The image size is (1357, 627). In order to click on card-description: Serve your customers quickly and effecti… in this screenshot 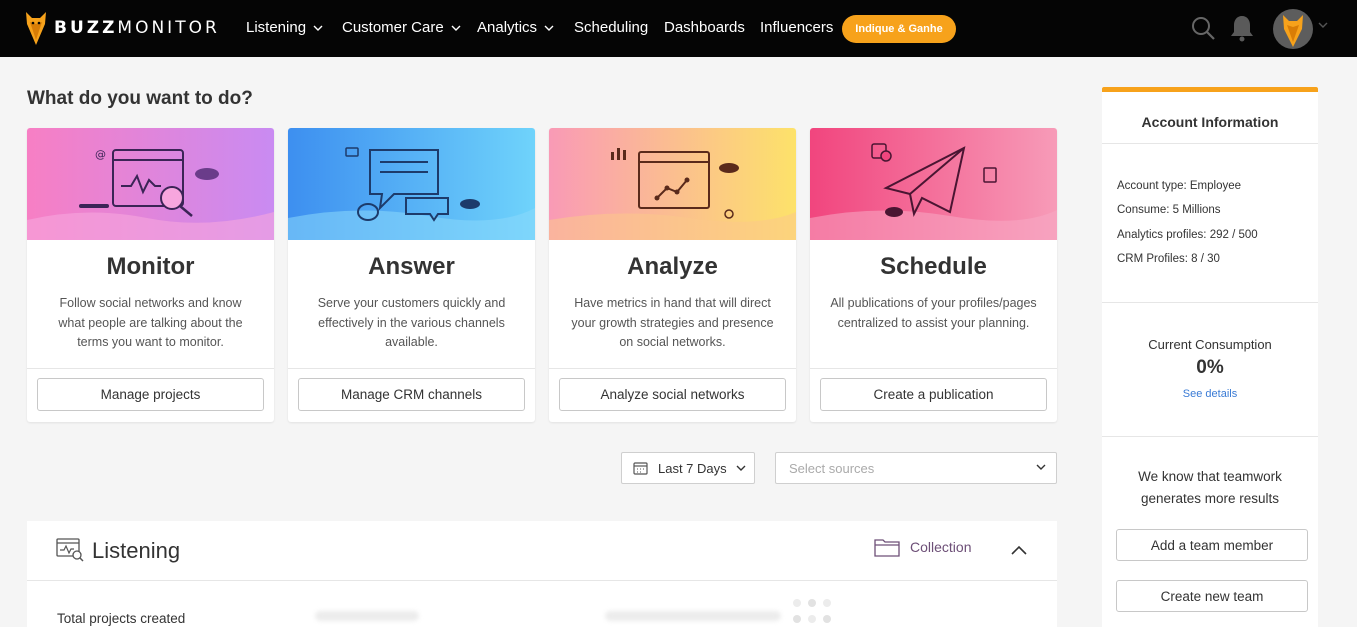, I will do `click(411, 323)`.